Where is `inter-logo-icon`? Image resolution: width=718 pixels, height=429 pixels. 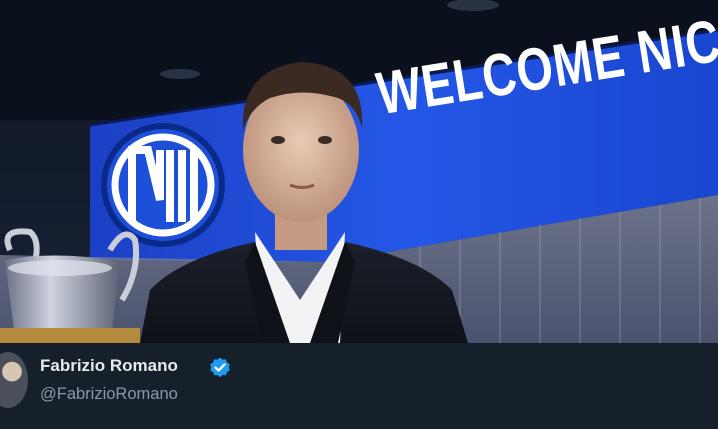
inter-logo-icon is located at coordinates (163, 185).